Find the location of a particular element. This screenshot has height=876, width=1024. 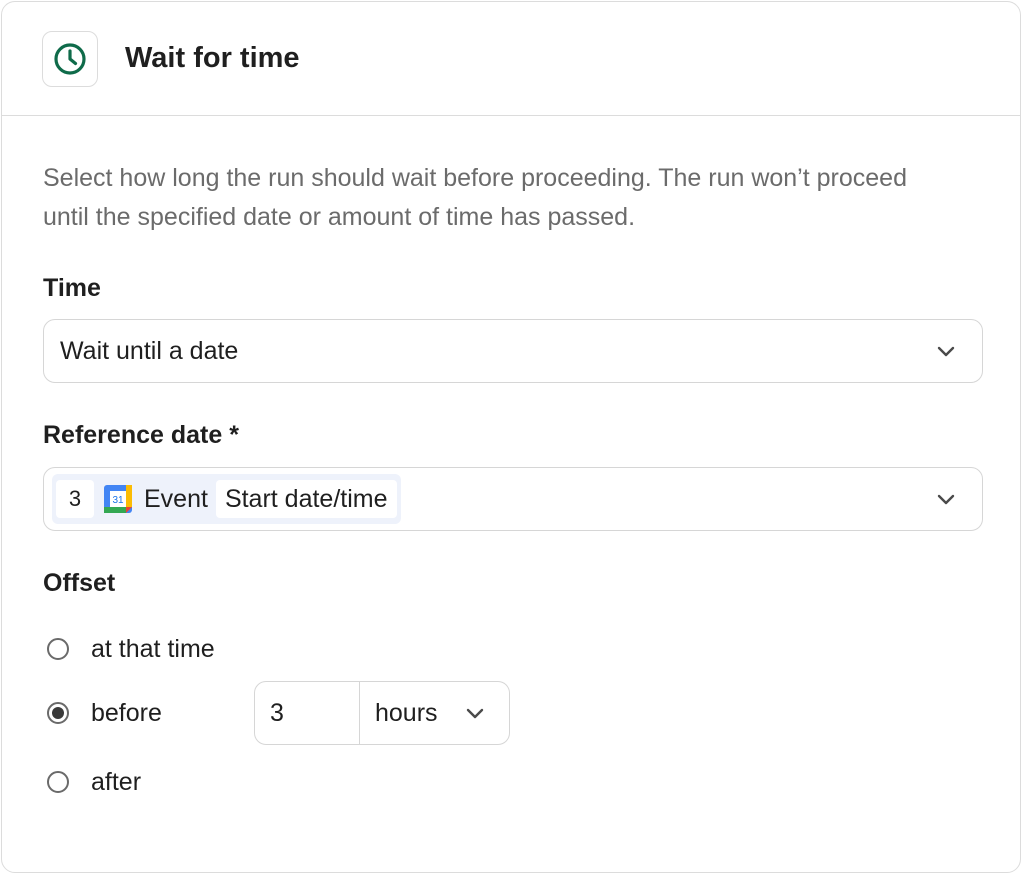

app-name: Event is located at coordinates (176, 498).